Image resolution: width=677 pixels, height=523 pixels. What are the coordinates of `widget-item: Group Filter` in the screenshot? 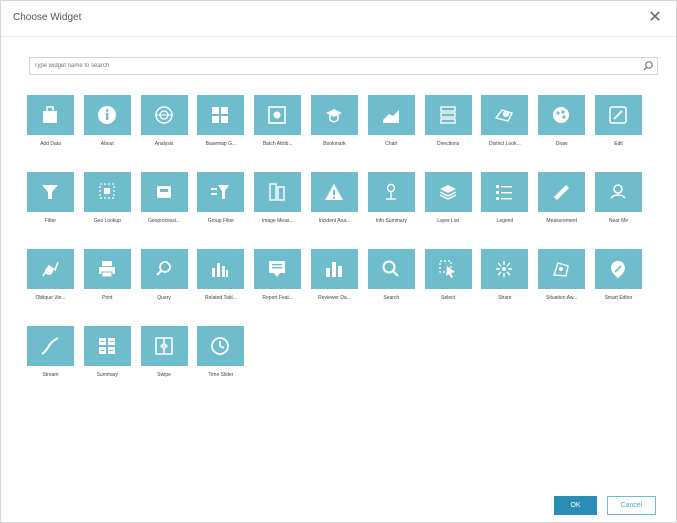 It's located at (222, 202).